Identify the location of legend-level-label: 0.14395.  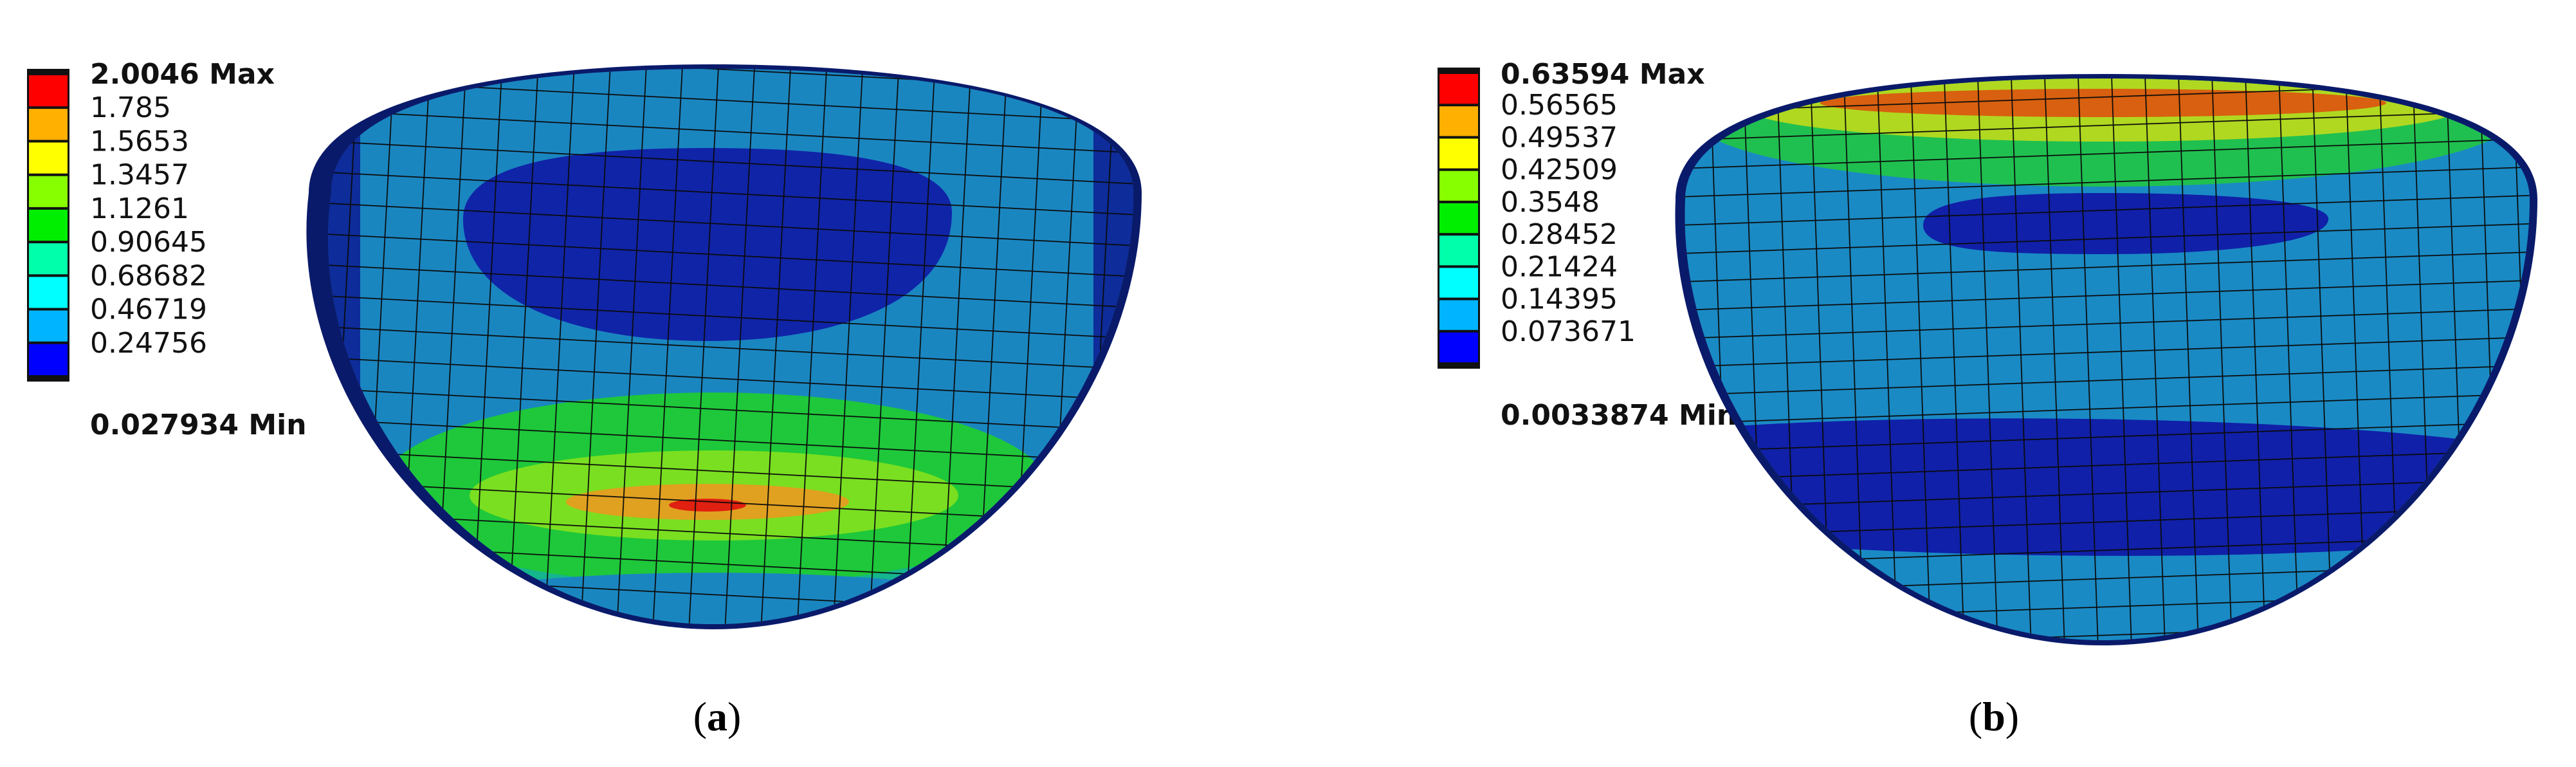
(1559, 299).